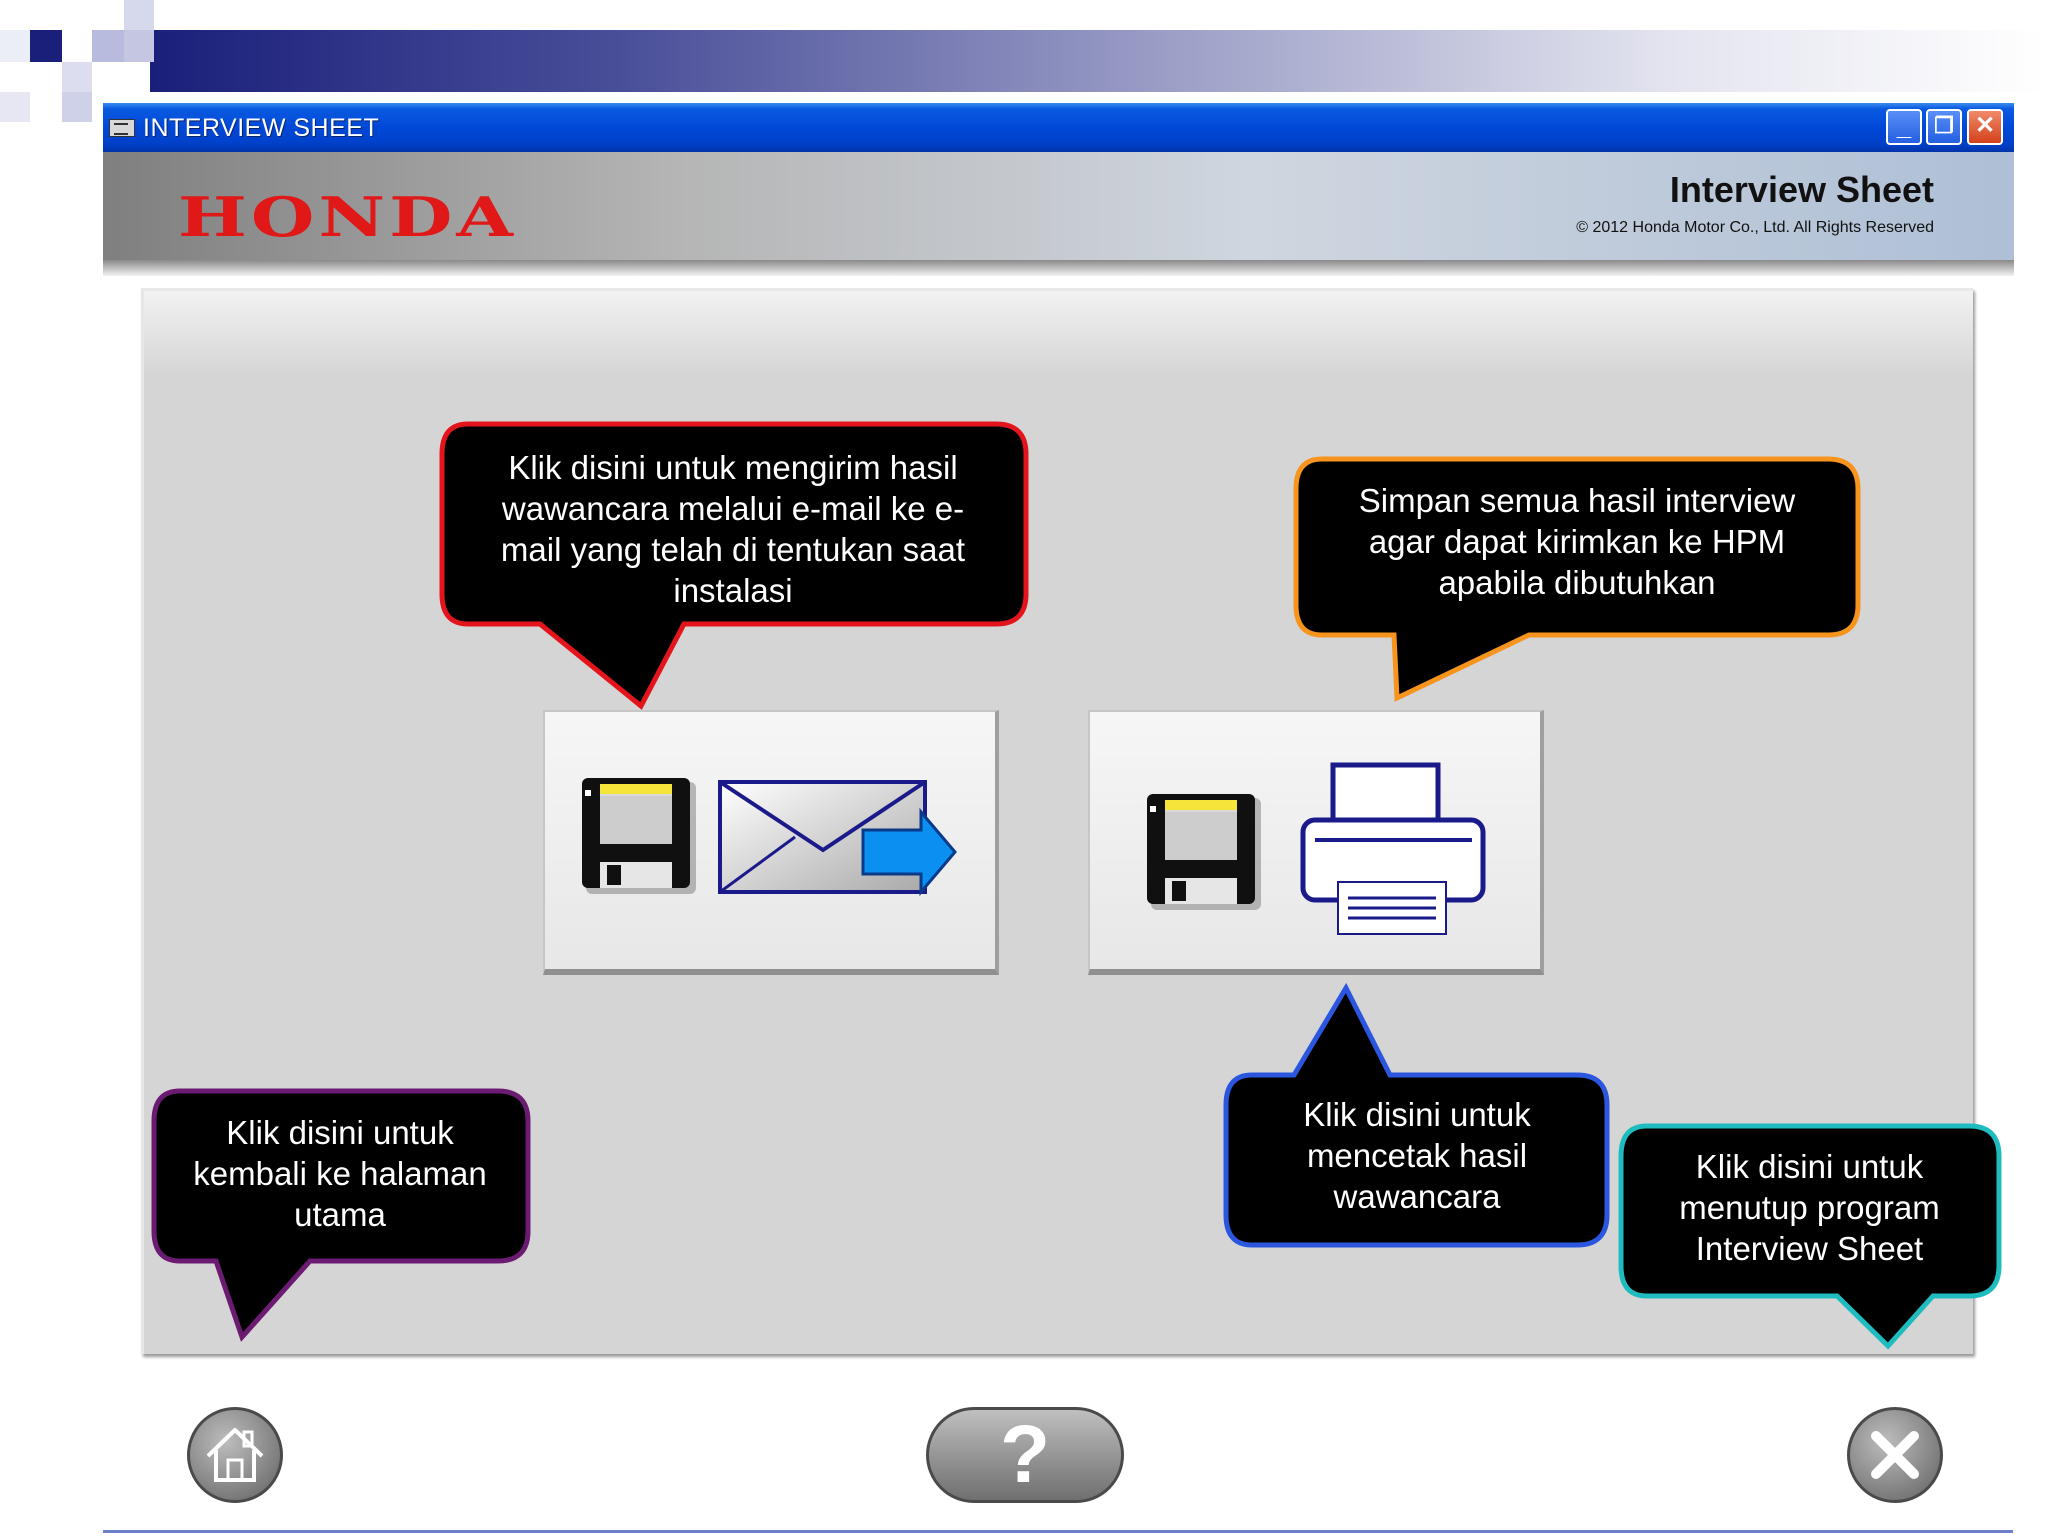 The image size is (2048, 1536). What do you see at coordinates (1985, 127) in the screenshot?
I see `close-window-button: ✕` at bounding box center [1985, 127].